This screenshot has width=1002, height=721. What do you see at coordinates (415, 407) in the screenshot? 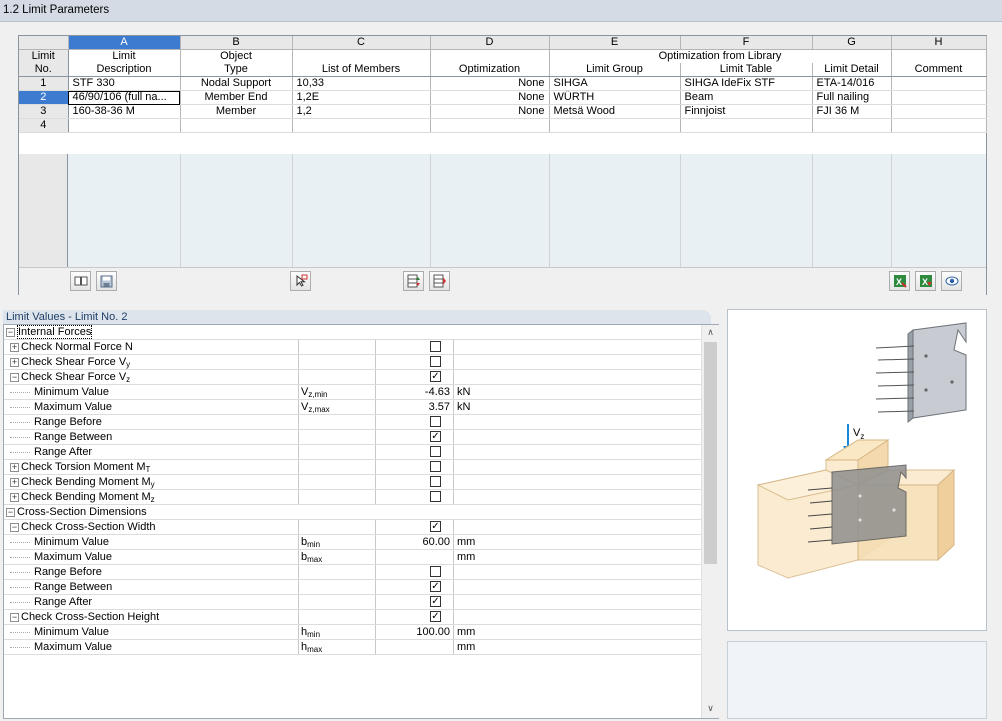
I see `value-cell: 3.57` at bounding box center [415, 407].